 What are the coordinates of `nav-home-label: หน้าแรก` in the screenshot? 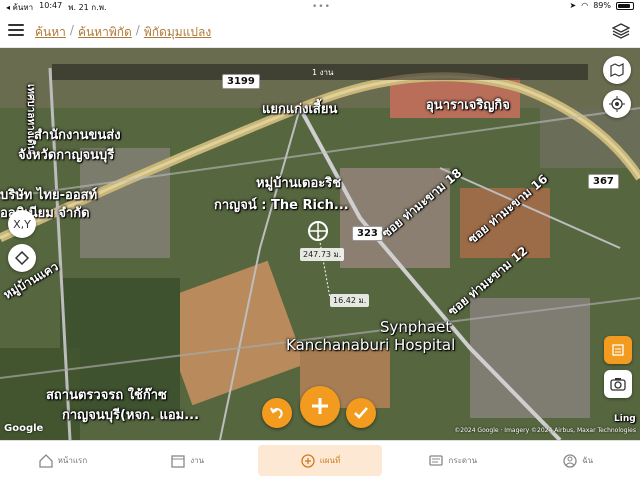 It's located at (72, 460).